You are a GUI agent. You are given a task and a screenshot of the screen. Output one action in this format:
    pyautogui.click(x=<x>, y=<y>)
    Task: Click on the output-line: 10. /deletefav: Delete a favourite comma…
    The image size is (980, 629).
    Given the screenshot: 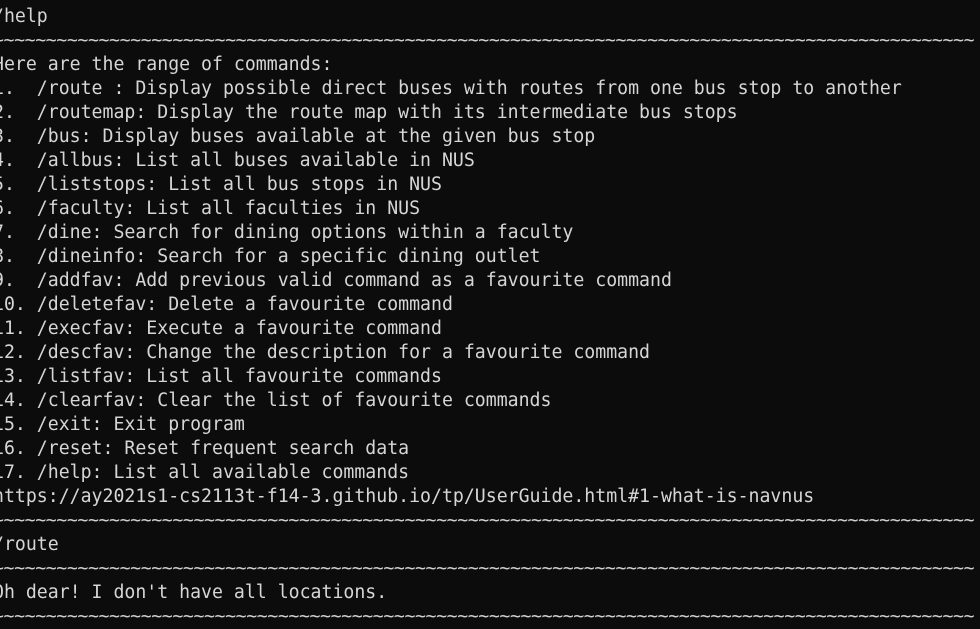 What is the action you would take?
    pyautogui.click(x=226, y=304)
    